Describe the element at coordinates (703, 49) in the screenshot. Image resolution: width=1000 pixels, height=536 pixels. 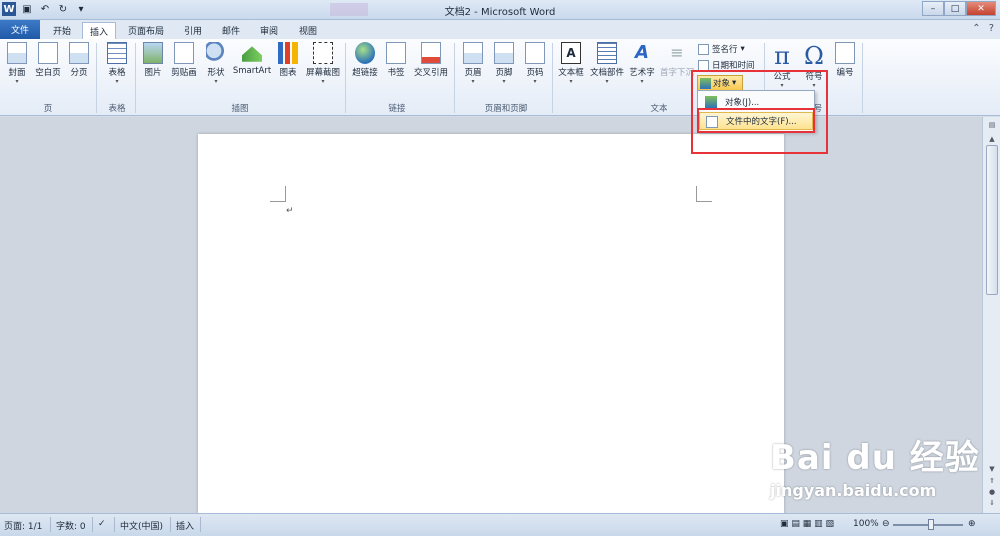
I see `signature-line-icon` at that location.